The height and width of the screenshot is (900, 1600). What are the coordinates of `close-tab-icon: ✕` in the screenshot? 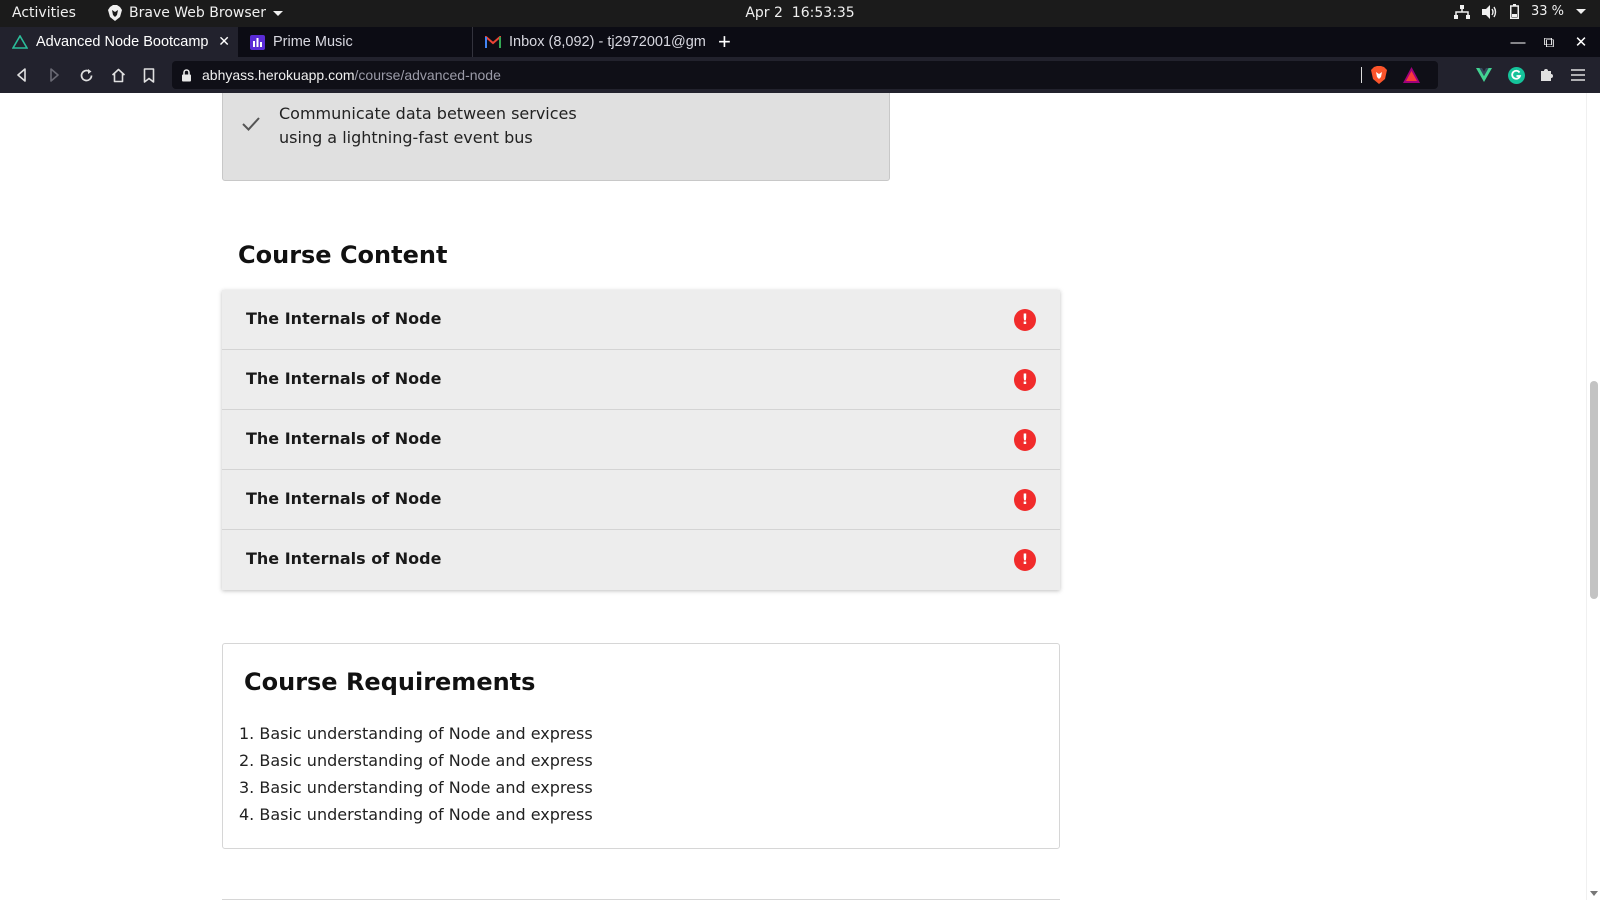 It's located at (224, 41).